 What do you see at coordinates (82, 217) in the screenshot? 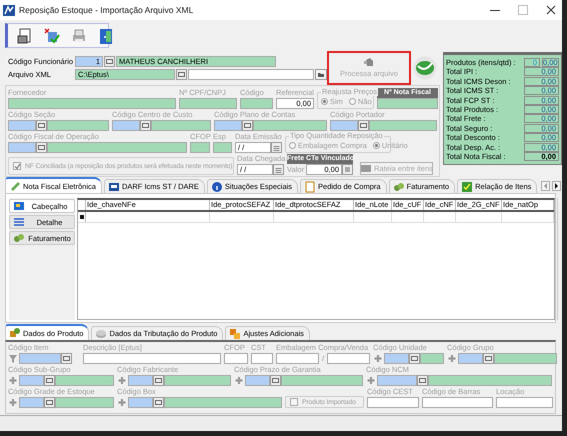
I see `row-indicator-icon` at bounding box center [82, 217].